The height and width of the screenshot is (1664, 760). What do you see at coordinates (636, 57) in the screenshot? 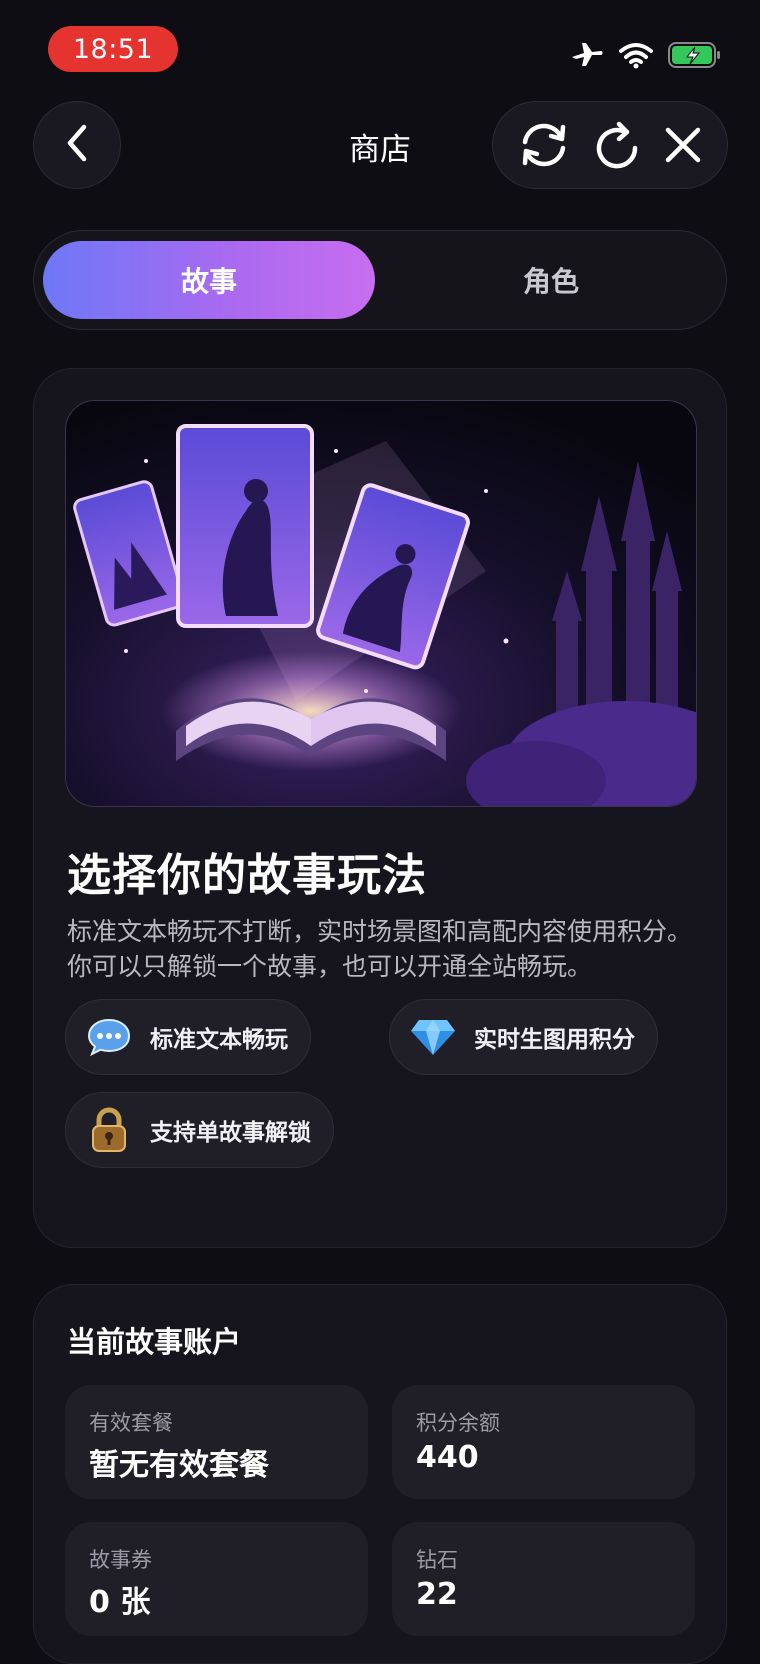
I see `wifi-icon` at bounding box center [636, 57].